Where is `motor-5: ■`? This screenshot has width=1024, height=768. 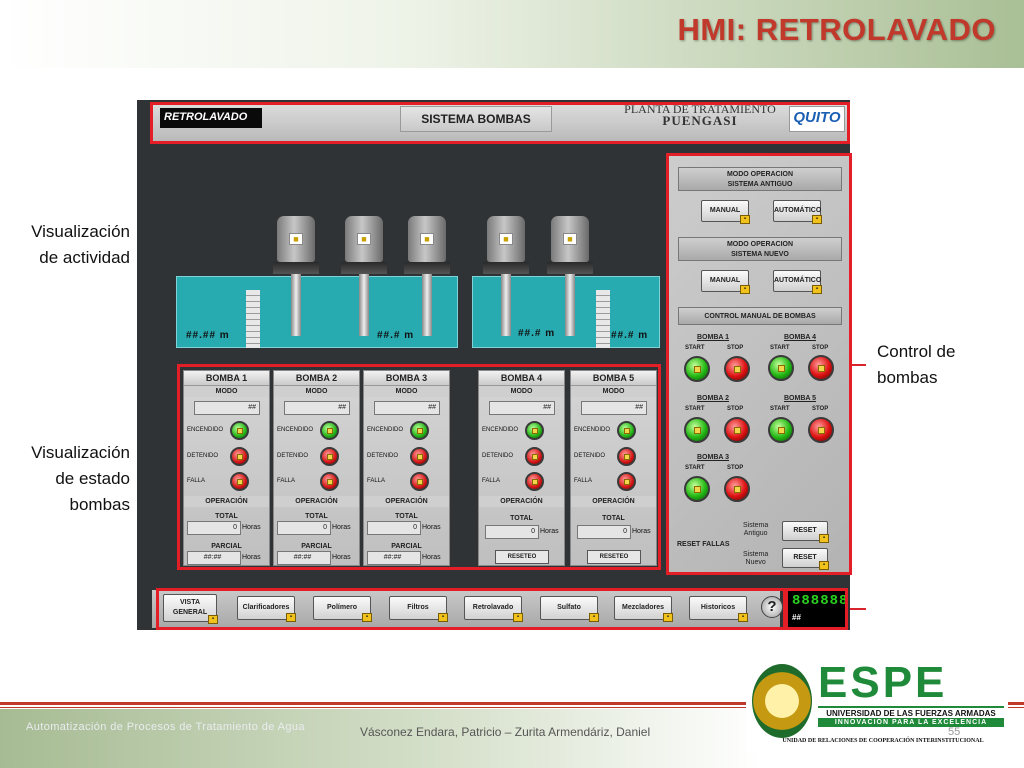
motor-5: ■ is located at coordinates (570, 239).